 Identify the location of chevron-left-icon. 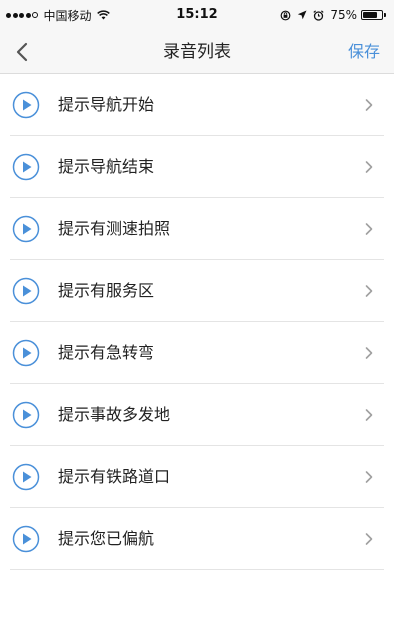
(22, 52).